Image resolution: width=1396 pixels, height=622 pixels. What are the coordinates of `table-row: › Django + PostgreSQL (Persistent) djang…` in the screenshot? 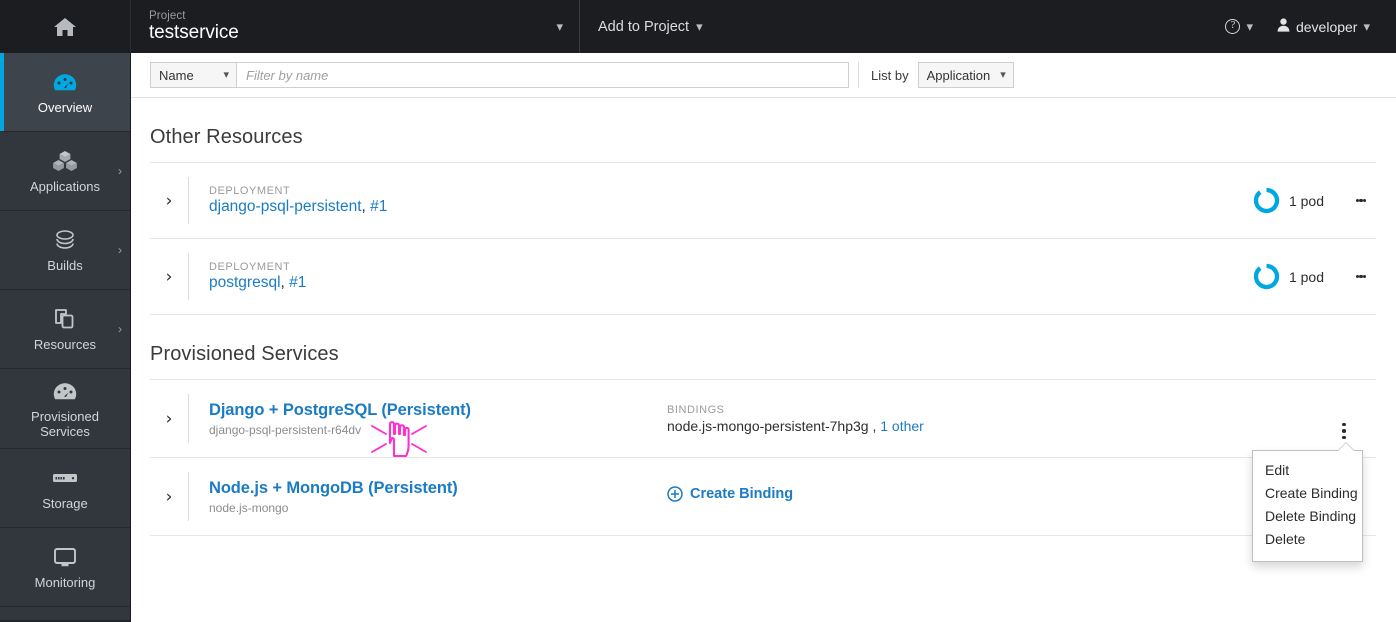 It's located at (763, 419).